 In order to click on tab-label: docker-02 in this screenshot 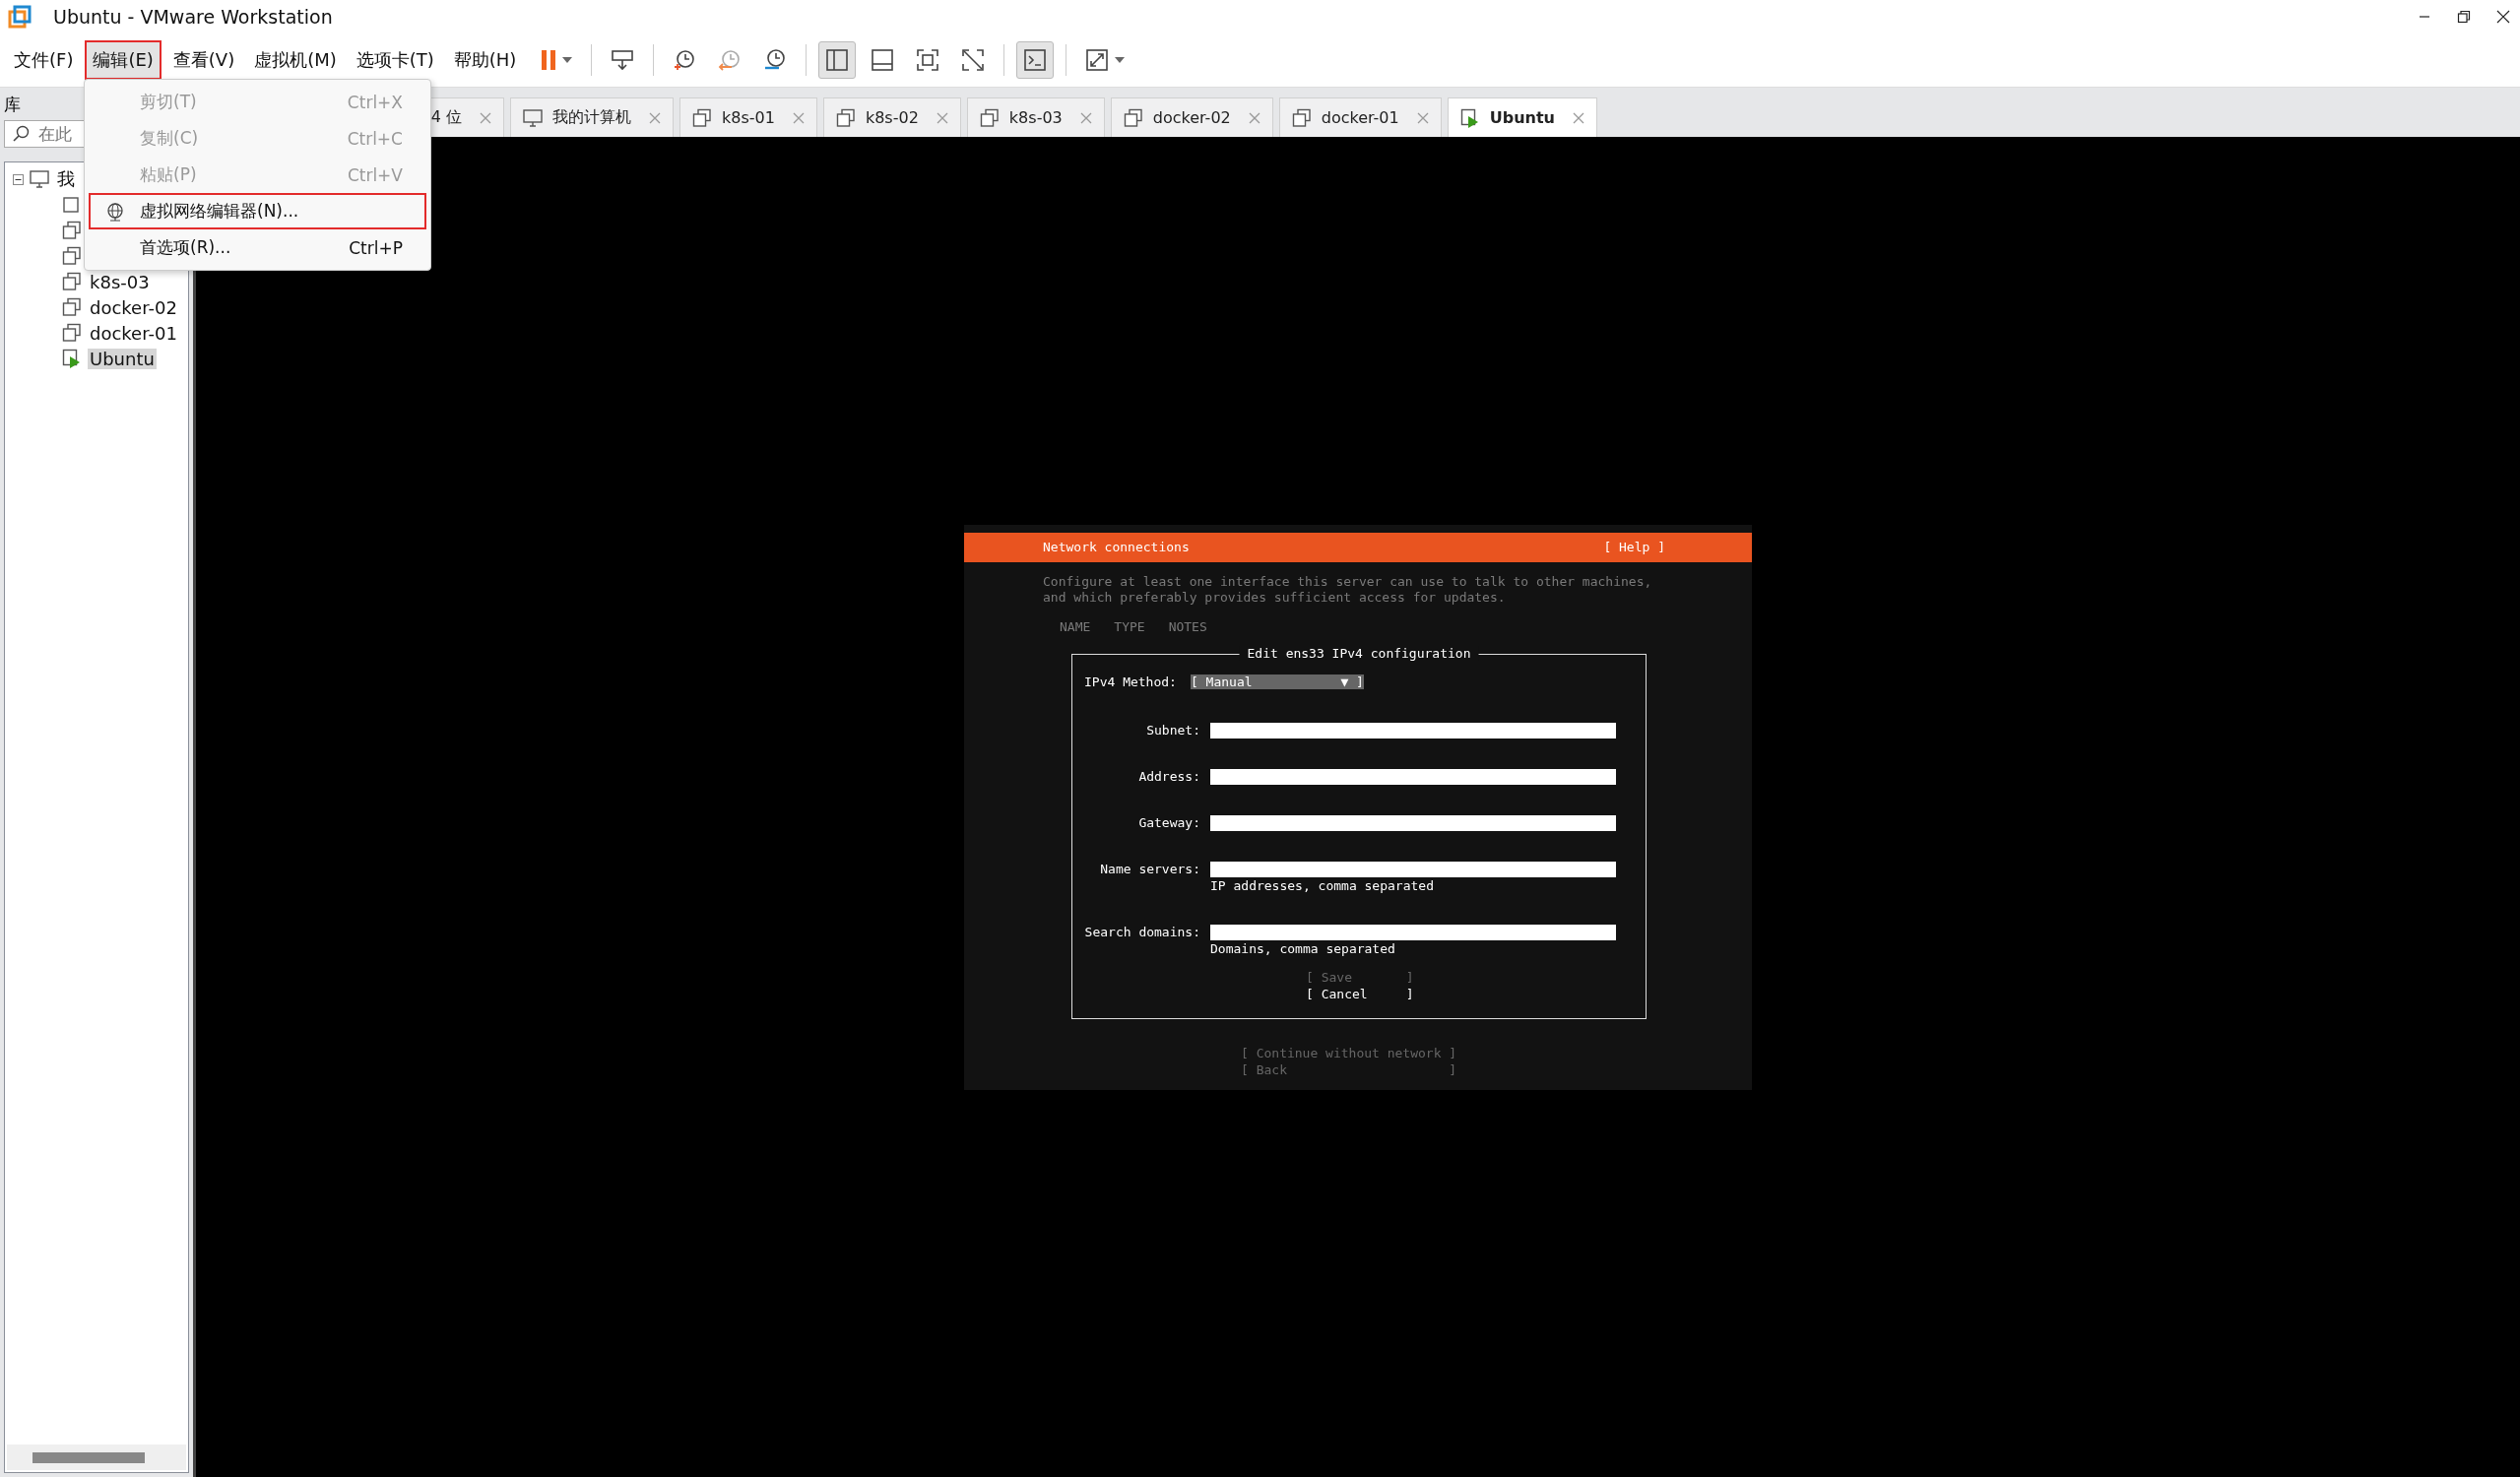, I will do `click(1191, 118)`.